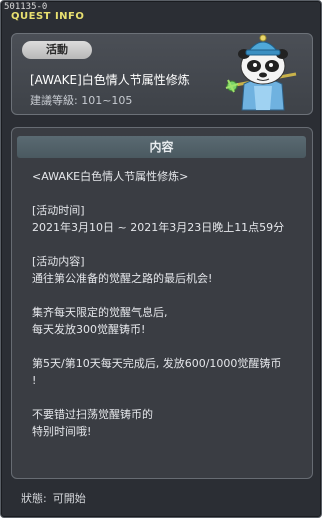 Image resolution: width=322 pixels, height=518 pixels. What do you see at coordinates (34, 380) in the screenshot?
I see `description-line: !` at bounding box center [34, 380].